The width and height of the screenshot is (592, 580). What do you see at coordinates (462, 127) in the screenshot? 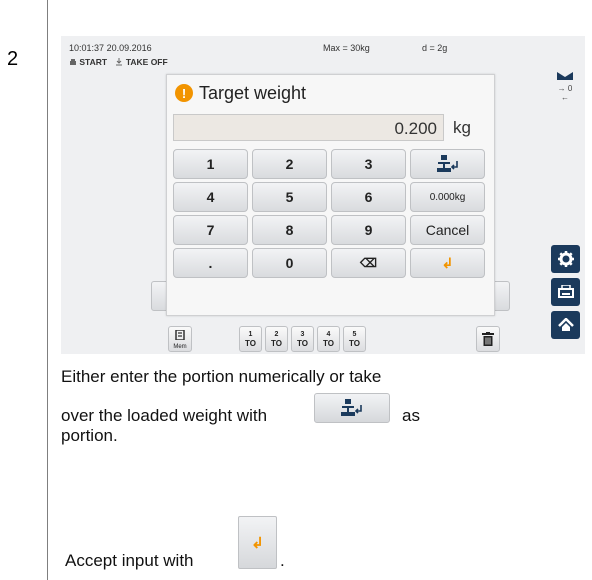
I see `unit-label: kg` at bounding box center [462, 127].